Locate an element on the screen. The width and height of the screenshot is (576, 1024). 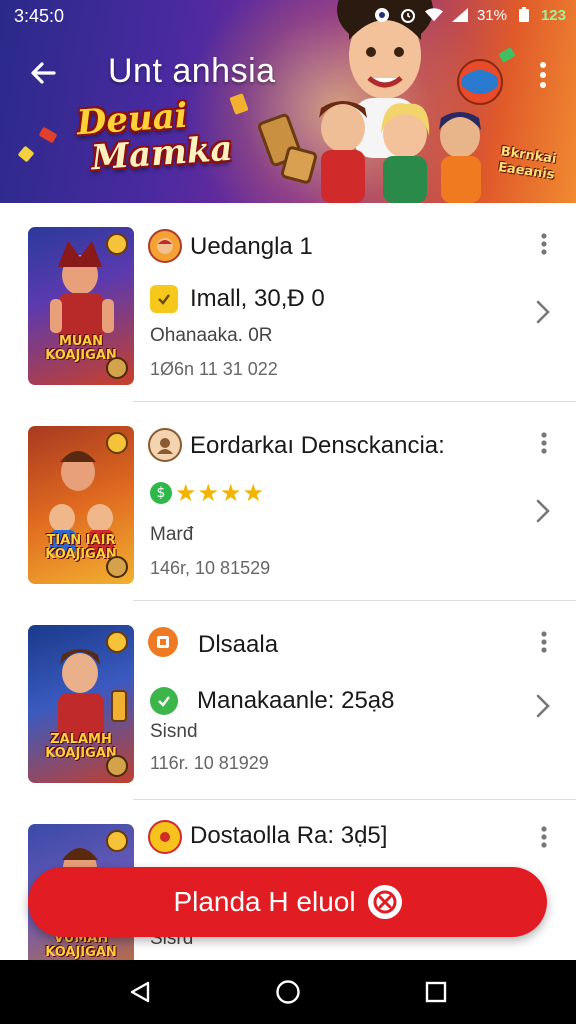
item-date: 116r. 10 81929 is located at coordinates (209, 763).